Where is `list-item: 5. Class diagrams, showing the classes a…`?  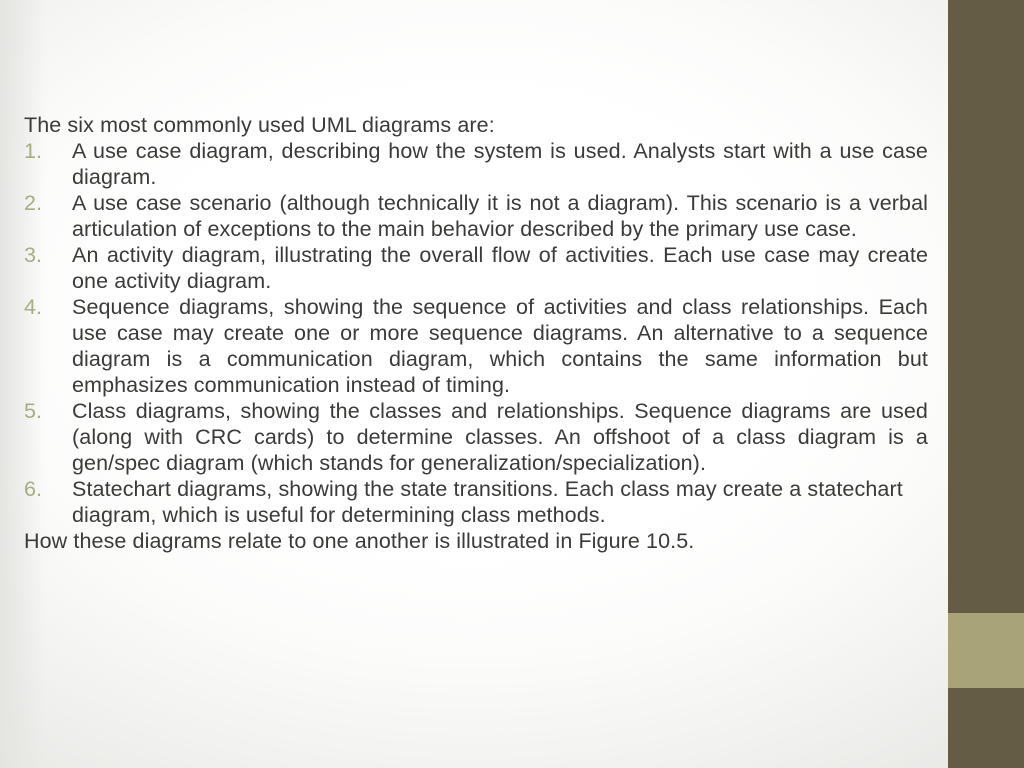 list-item: 5. Class diagrams, showing the classes a… is located at coordinates (476, 437).